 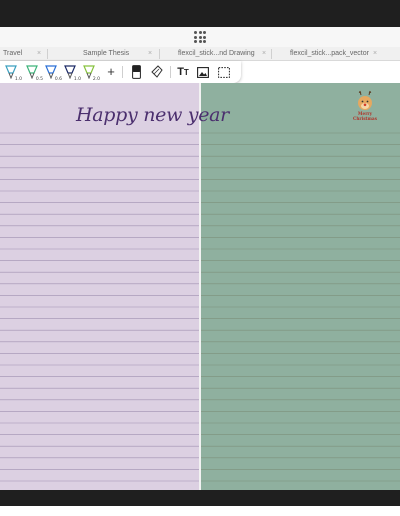 I want to click on pen-tool-navy: 1.0, so click(x=72, y=72).